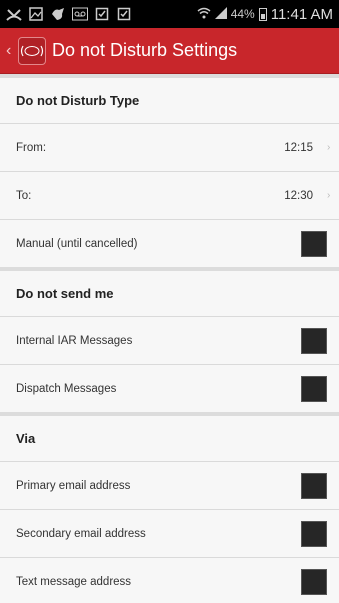 Image resolution: width=339 pixels, height=603 pixels. What do you see at coordinates (204, 14) in the screenshot?
I see `wifi-icon` at bounding box center [204, 14].